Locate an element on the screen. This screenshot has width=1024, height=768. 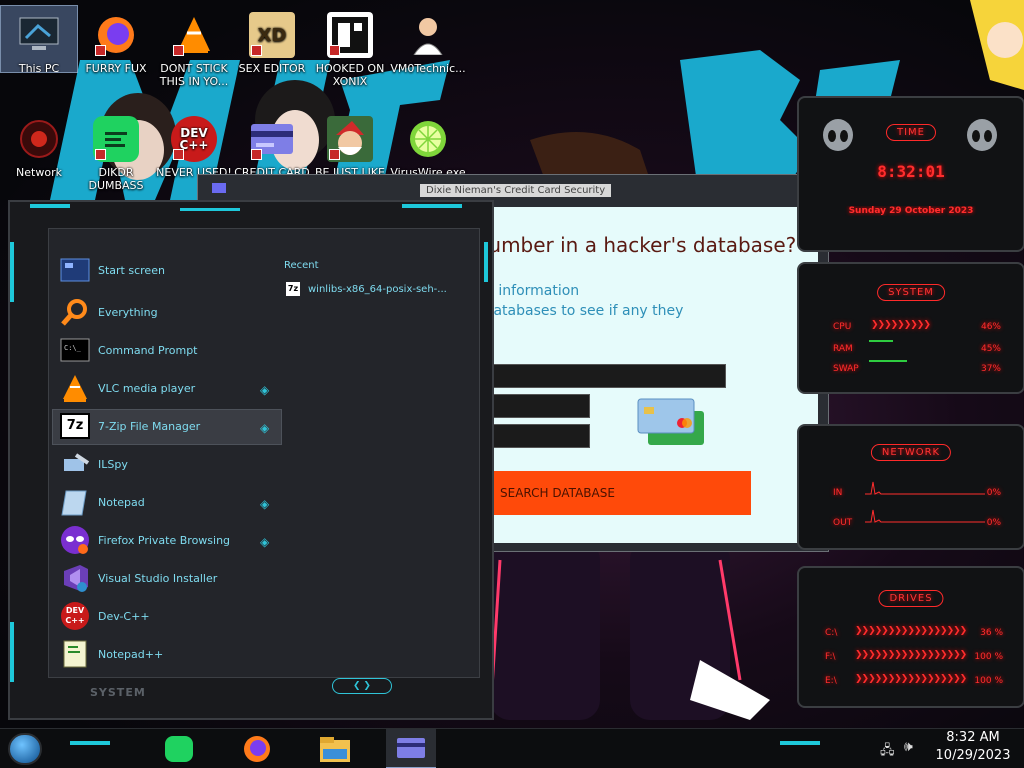
xd-icon: XD is located at coordinates (272, 35).